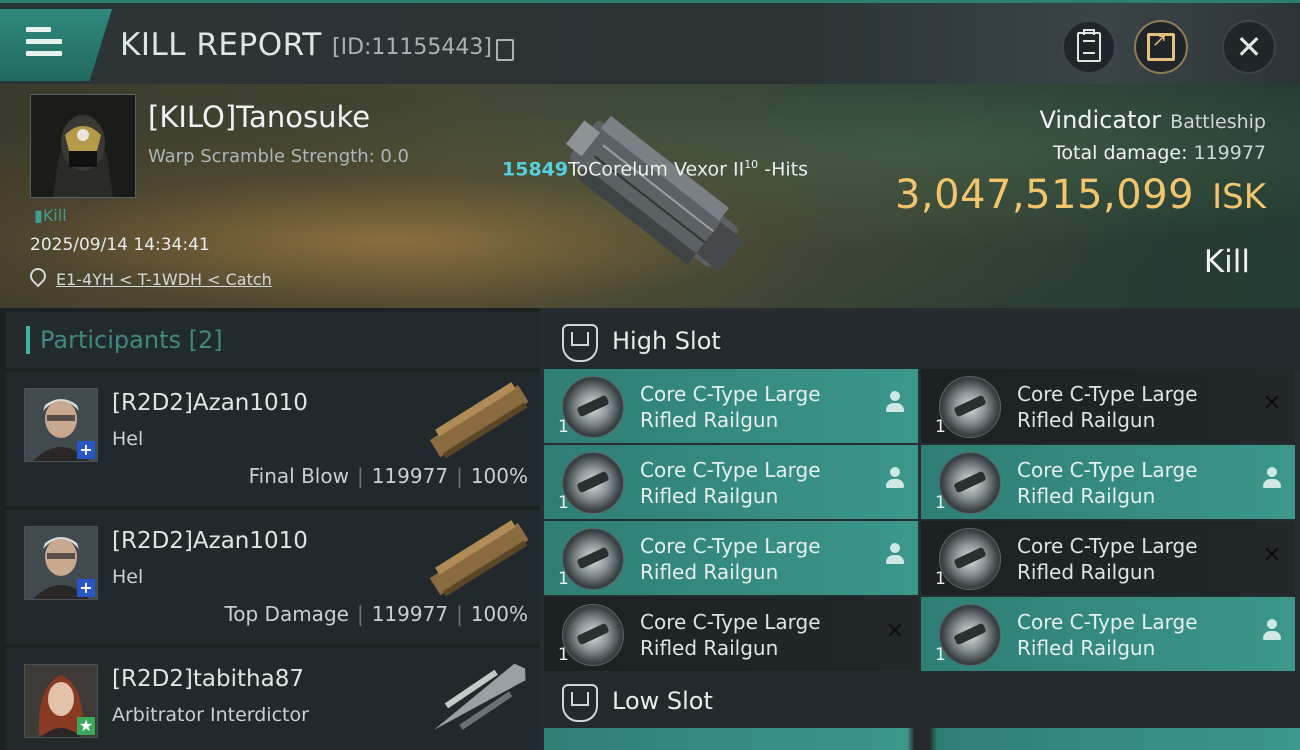 This screenshot has height=750, width=1300. Describe the element at coordinates (650, 43) in the screenshot. I see `top-bar: KILL REPORT [ID:11155443] ✕` at that location.